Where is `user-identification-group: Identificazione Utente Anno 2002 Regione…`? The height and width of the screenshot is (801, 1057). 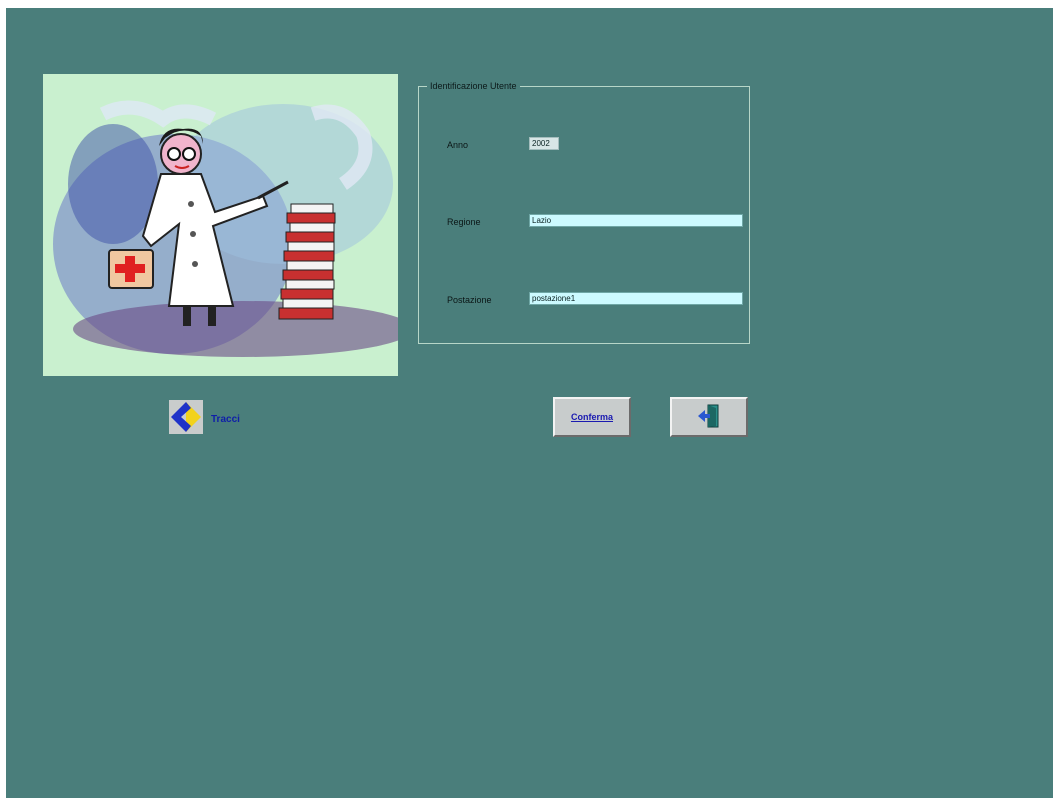 user-identification-group: Identificazione Utente Anno 2002 Regione… is located at coordinates (584, 212).